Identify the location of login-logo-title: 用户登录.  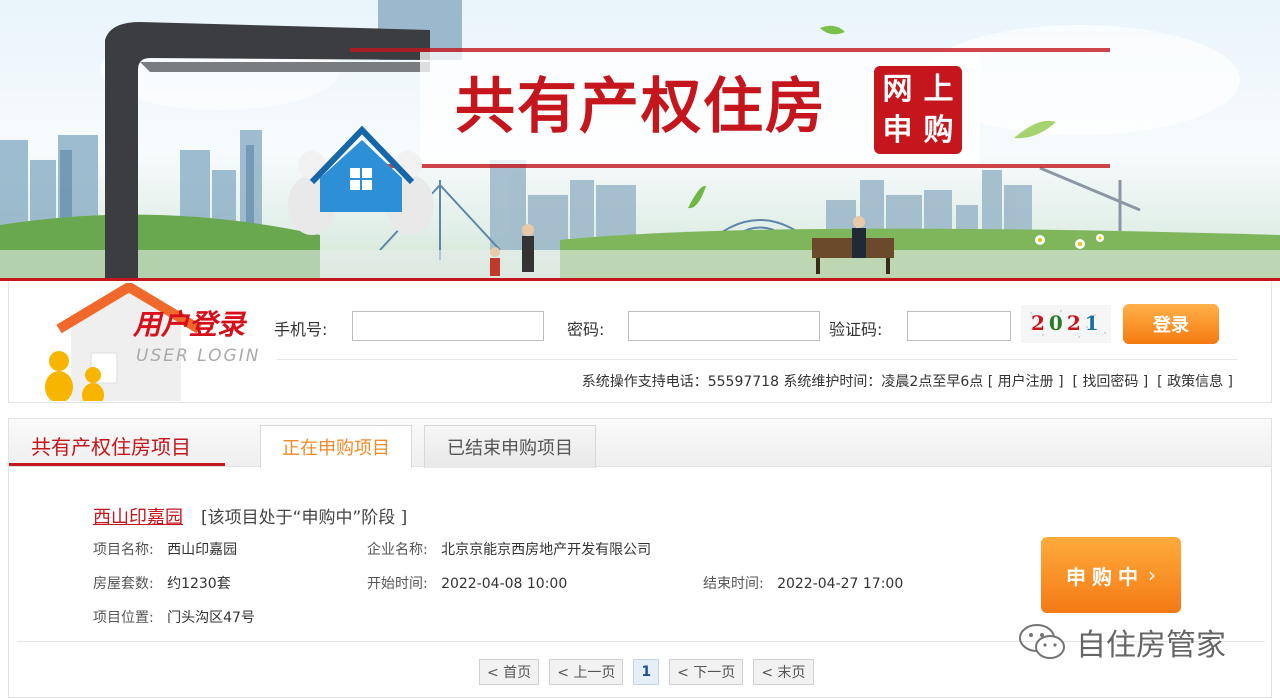
(189, 324).